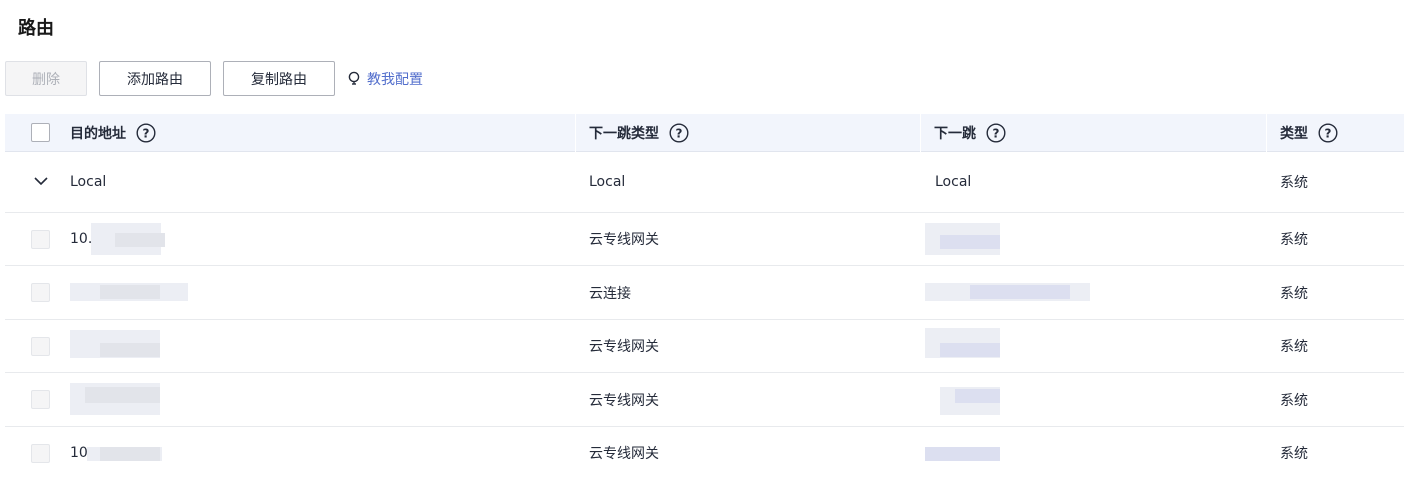 Image resolution: width=1404 pixels, height=479 pixels. I want to click on header-destination-label: 目的地址, so click(98, 134).